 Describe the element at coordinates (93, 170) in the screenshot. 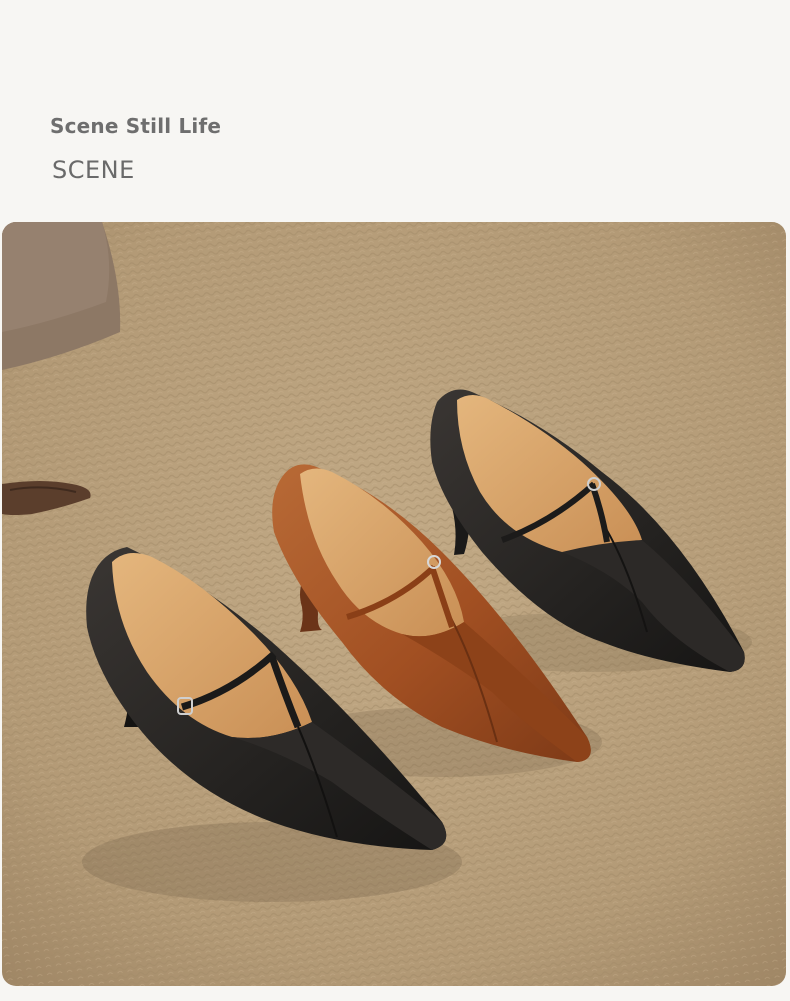

I see `section-subtitle: SCENE` at that location.